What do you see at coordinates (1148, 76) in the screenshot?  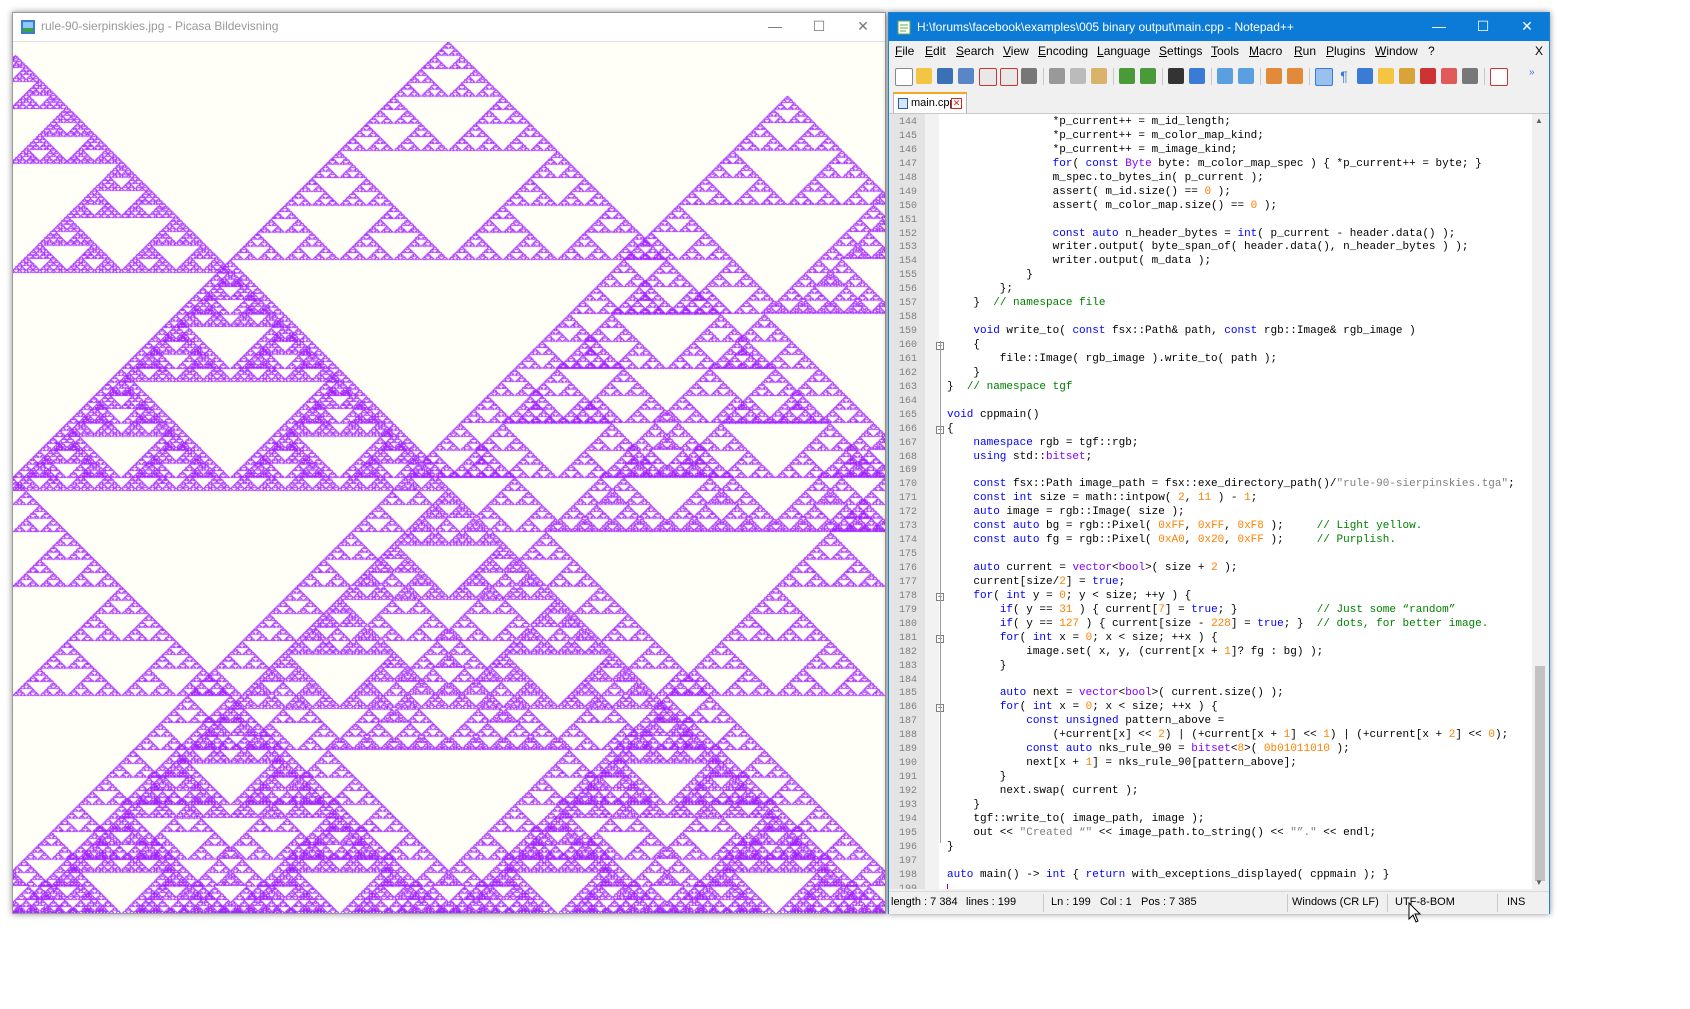 I see `redo-icon` at bounding box center [1148, 76].